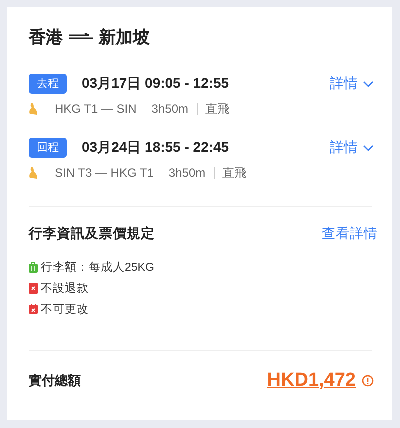  Describe the element at coordinates (104, 173) in the screenshot. I see `route-text: SIN T3 — HKG T1` at that location.